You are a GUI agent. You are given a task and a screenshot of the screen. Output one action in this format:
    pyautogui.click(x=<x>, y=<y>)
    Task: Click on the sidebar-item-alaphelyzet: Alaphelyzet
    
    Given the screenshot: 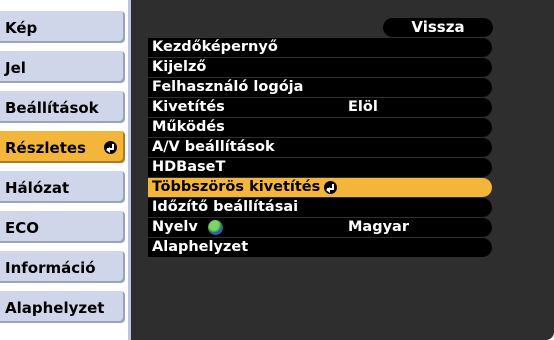 What is the action you would take?
    pyautogui.click(x=63, y=307)
    